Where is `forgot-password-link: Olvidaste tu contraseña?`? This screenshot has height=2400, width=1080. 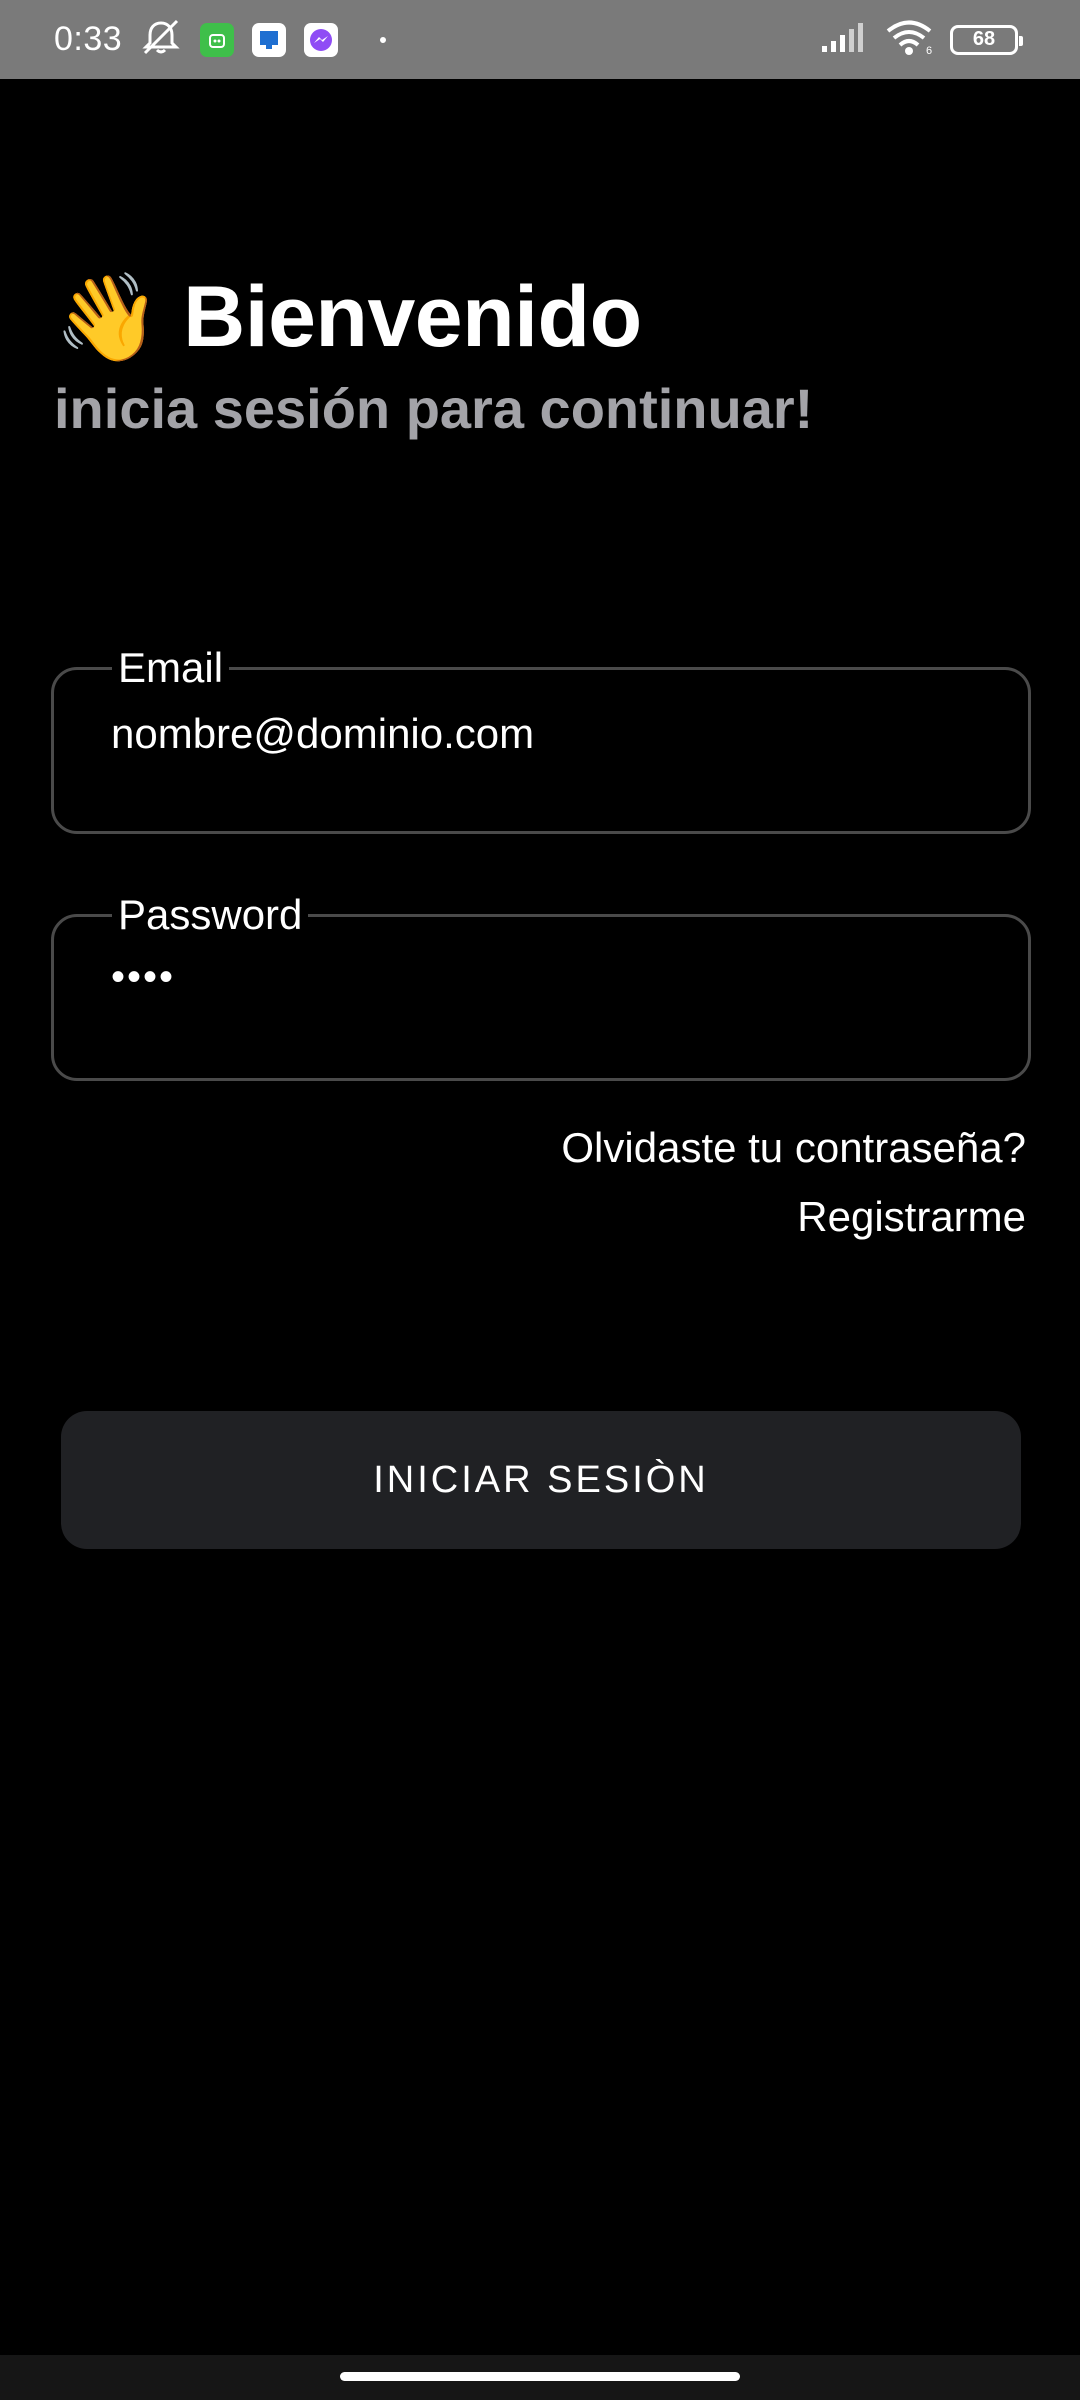 forgot-password-link: Olvidaste tu contraseña? is located at coordinates (793, 1148).